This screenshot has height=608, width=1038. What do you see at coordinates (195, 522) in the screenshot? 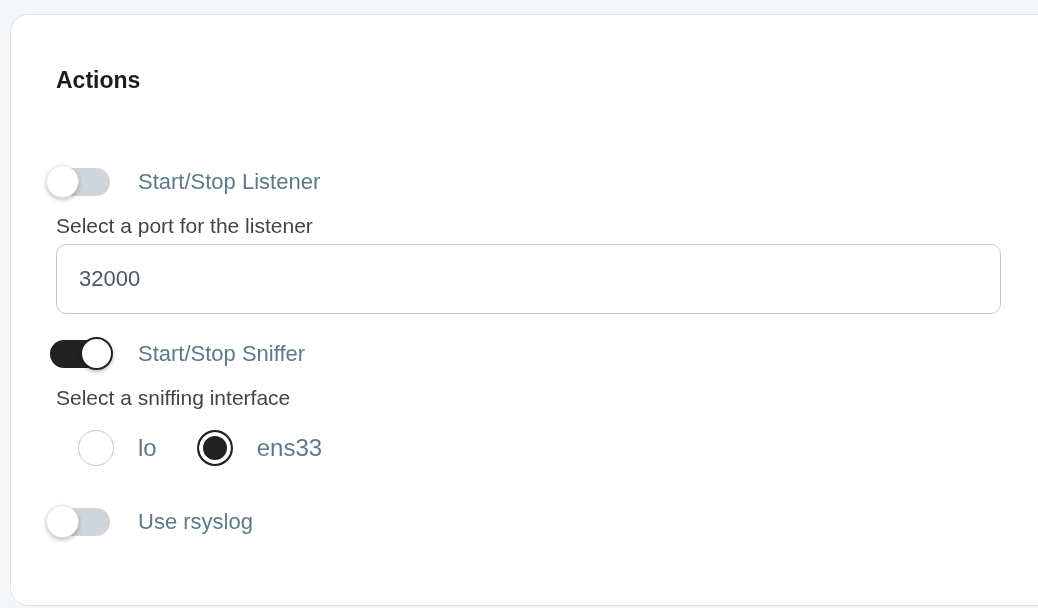
I see `toggle-label: Use rsyslog` at bounding box center [195, 522].